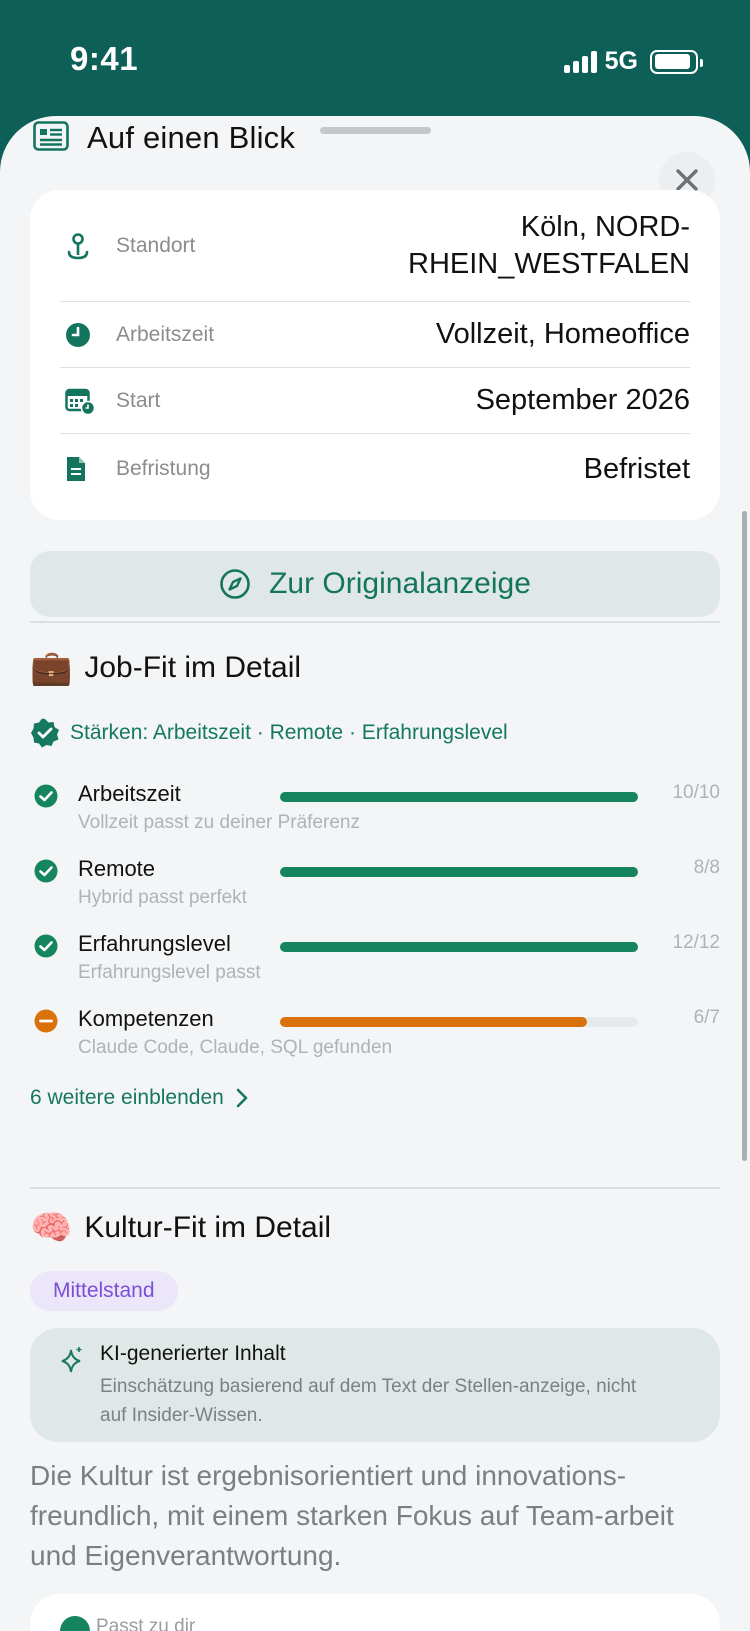 The image size is (750, 1631). What do you see at coordinates (375, 1612) in the screenshot?
I see `match-card: Passt zu dir` at bounding box center [375, 1612].